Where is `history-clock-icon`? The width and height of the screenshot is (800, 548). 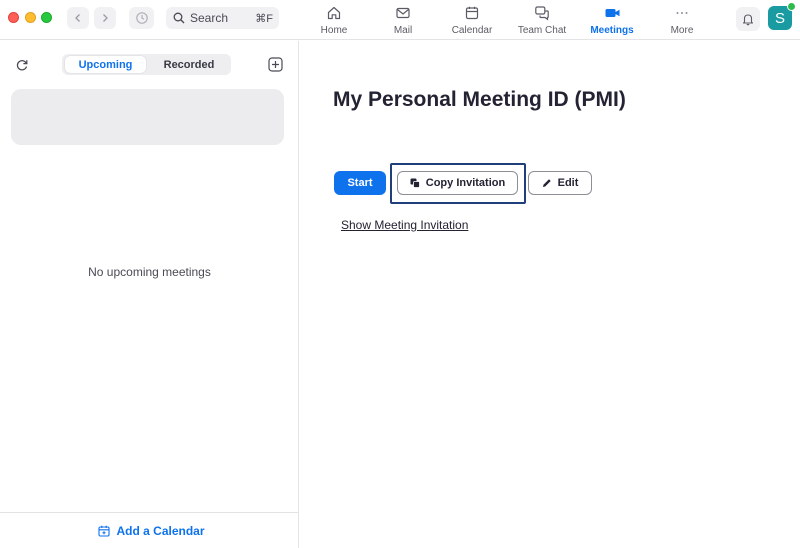
history-clock-icon is located at coordinates (141, 18).